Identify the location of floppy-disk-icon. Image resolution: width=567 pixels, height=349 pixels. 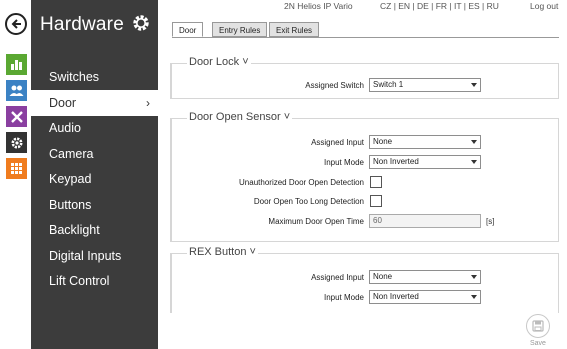
(538, 326).